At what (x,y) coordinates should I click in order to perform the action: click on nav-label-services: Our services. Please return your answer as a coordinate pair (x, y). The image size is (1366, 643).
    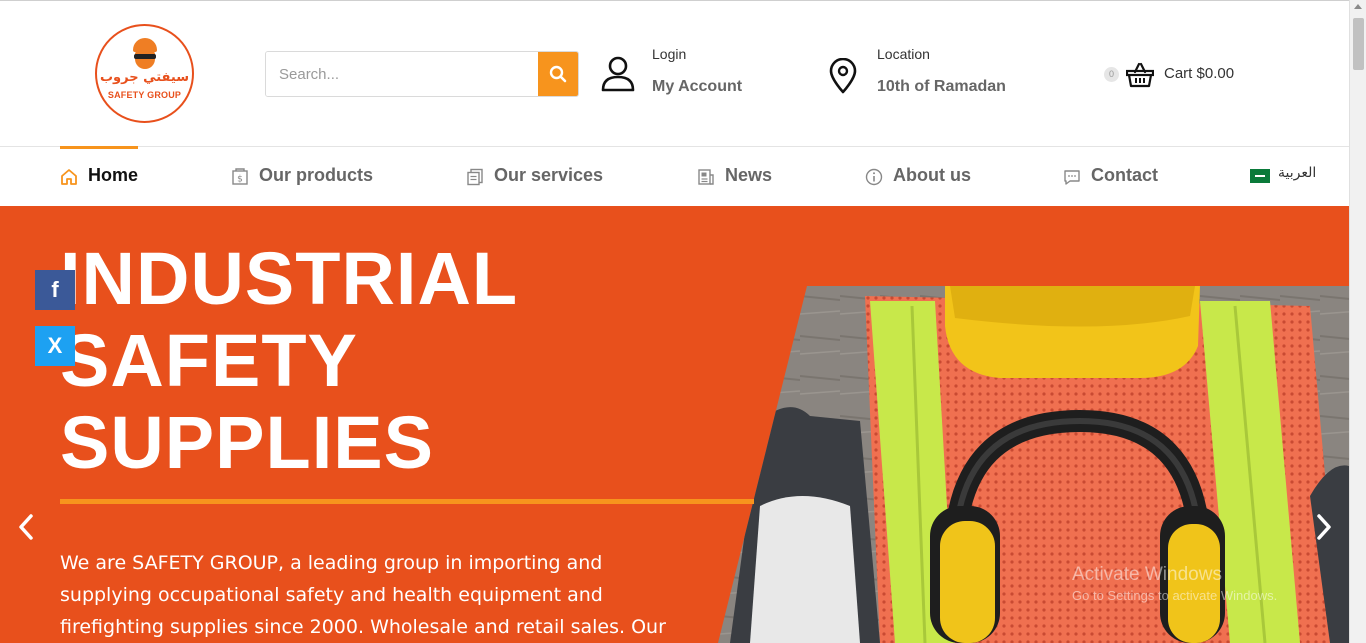
    Looking at the image, I should click on (549, 175).